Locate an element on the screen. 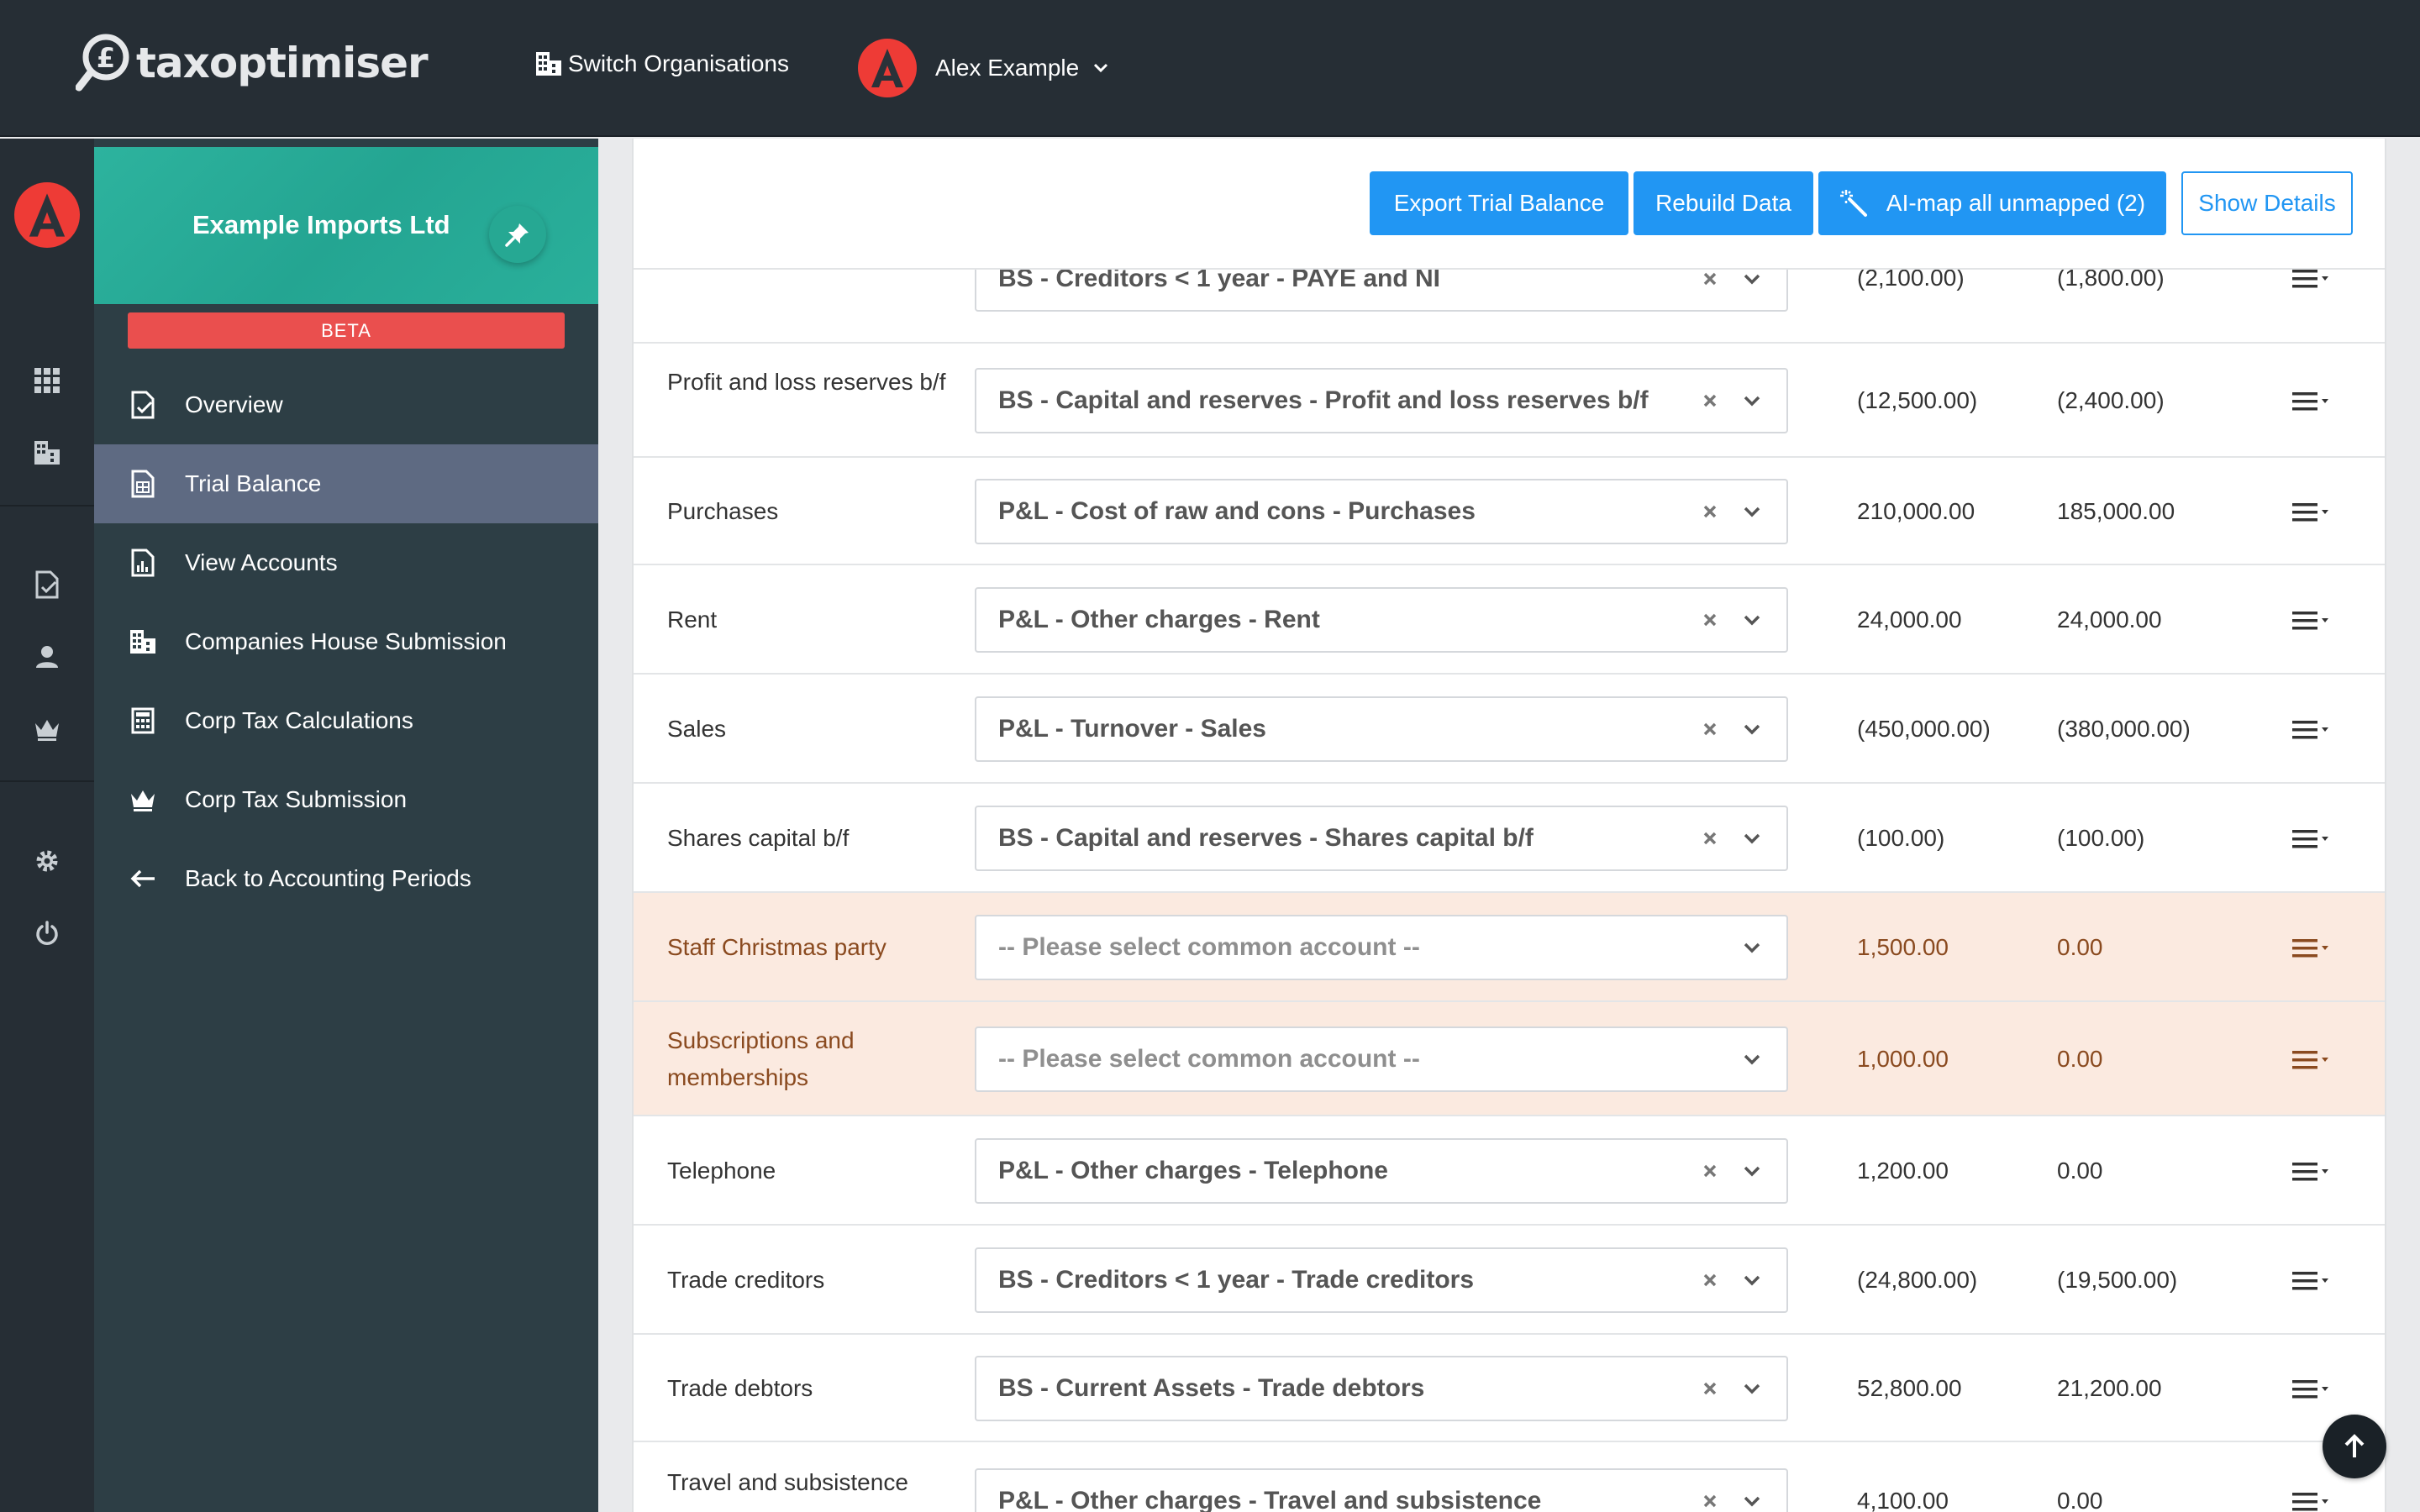  prior-period-value: 21,200.00 is located at coordinates (2109, 1388).